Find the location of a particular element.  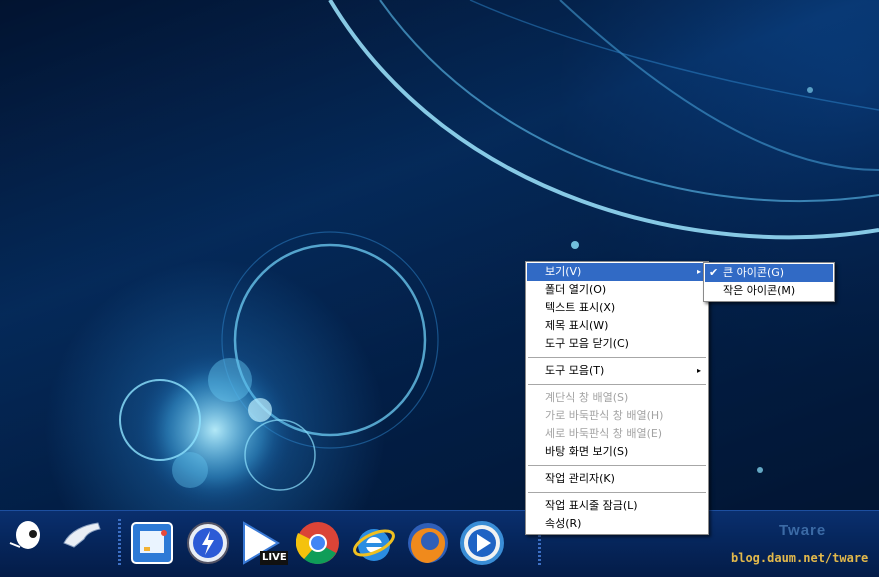

live-player-icon: LIVE is located at coordinates (264, 543).